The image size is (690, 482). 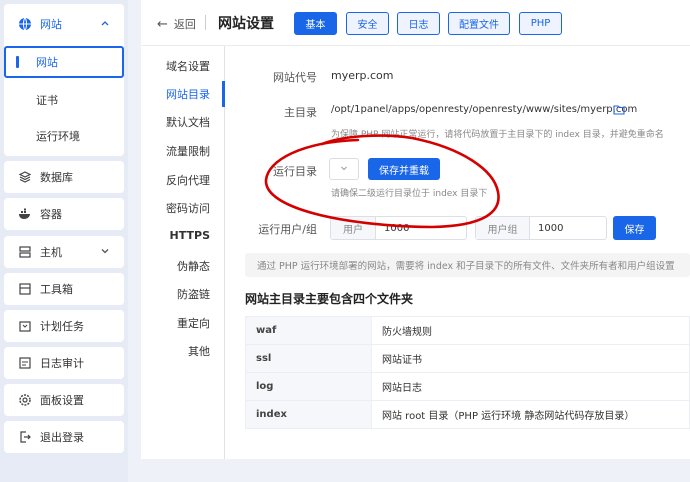 What do you see at coordinates (308, 358) in the screenshot?
I see `folder-name: ssl` at bounding box center [308, 358].